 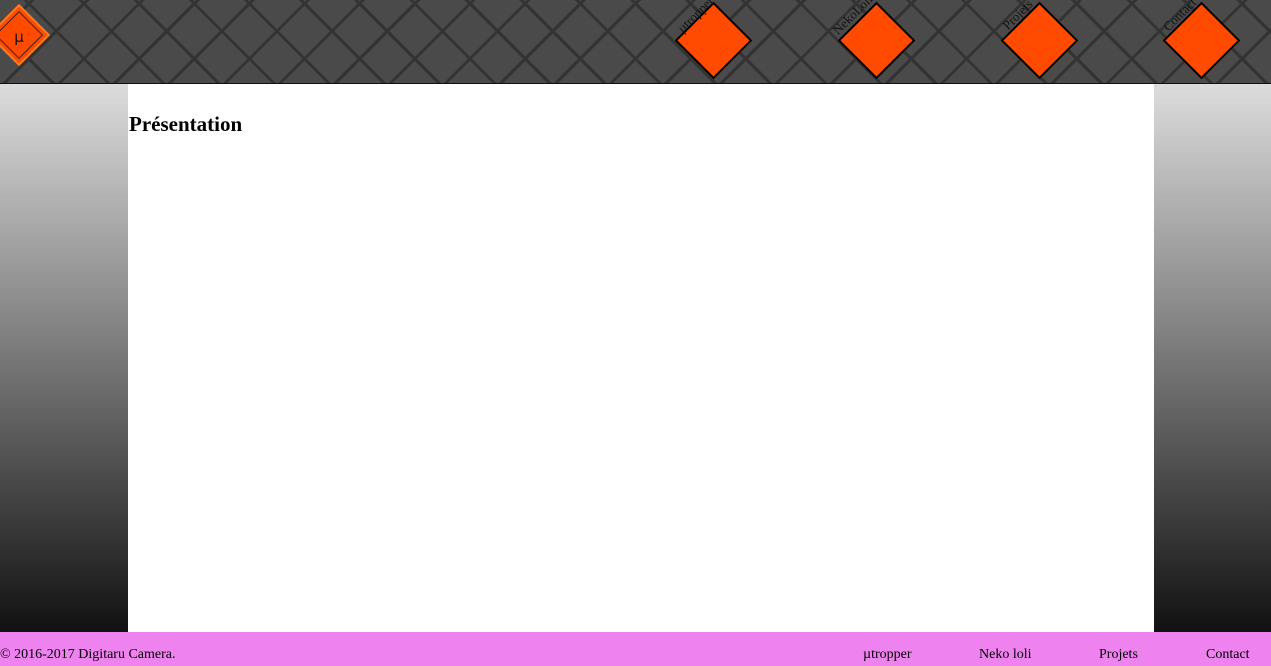 What do you see at coordinates (635, 42) in the screenshot?
I see `site-header: µ µtropper NekoLoli Projets Contact` at bounding box center [635, 42].